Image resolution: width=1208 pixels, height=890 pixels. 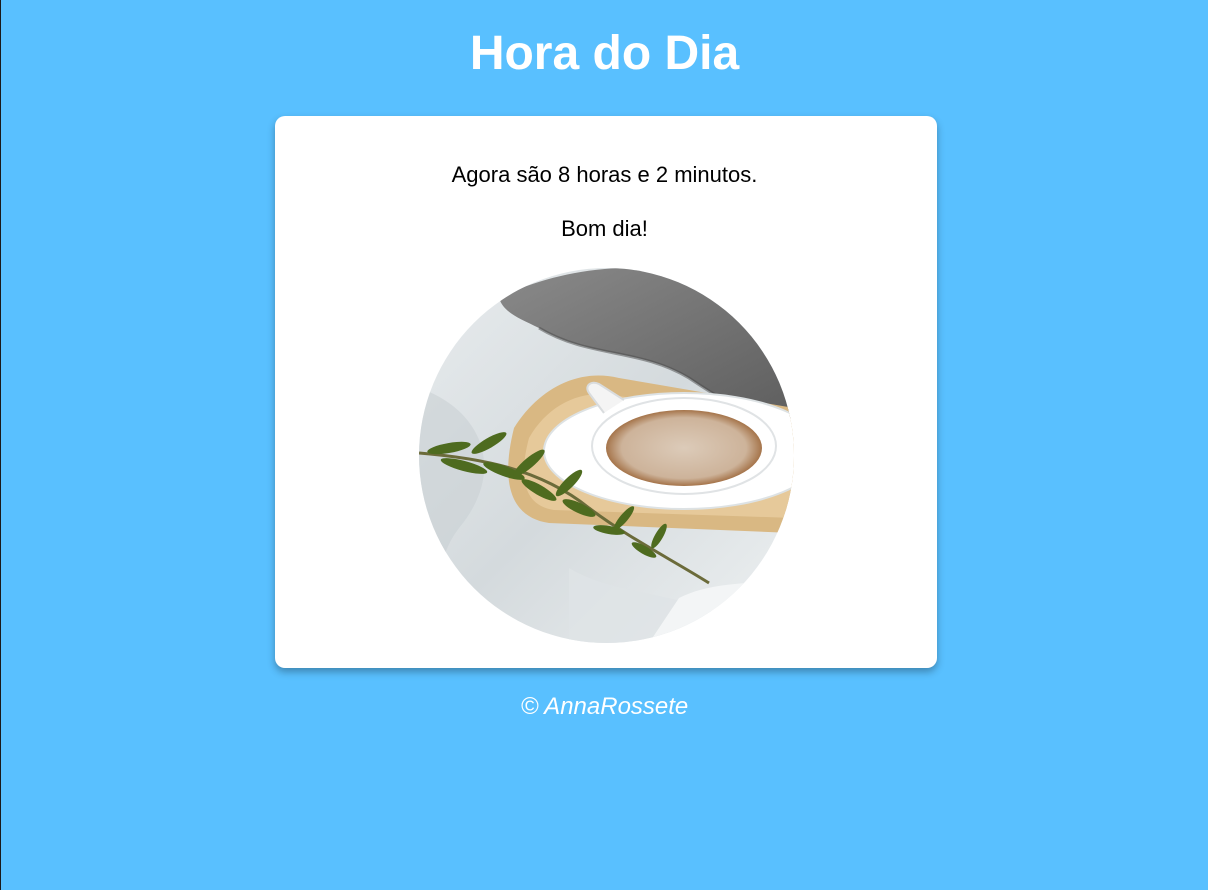 I want to click on coffee-illustration, so click(x=606, y=455).